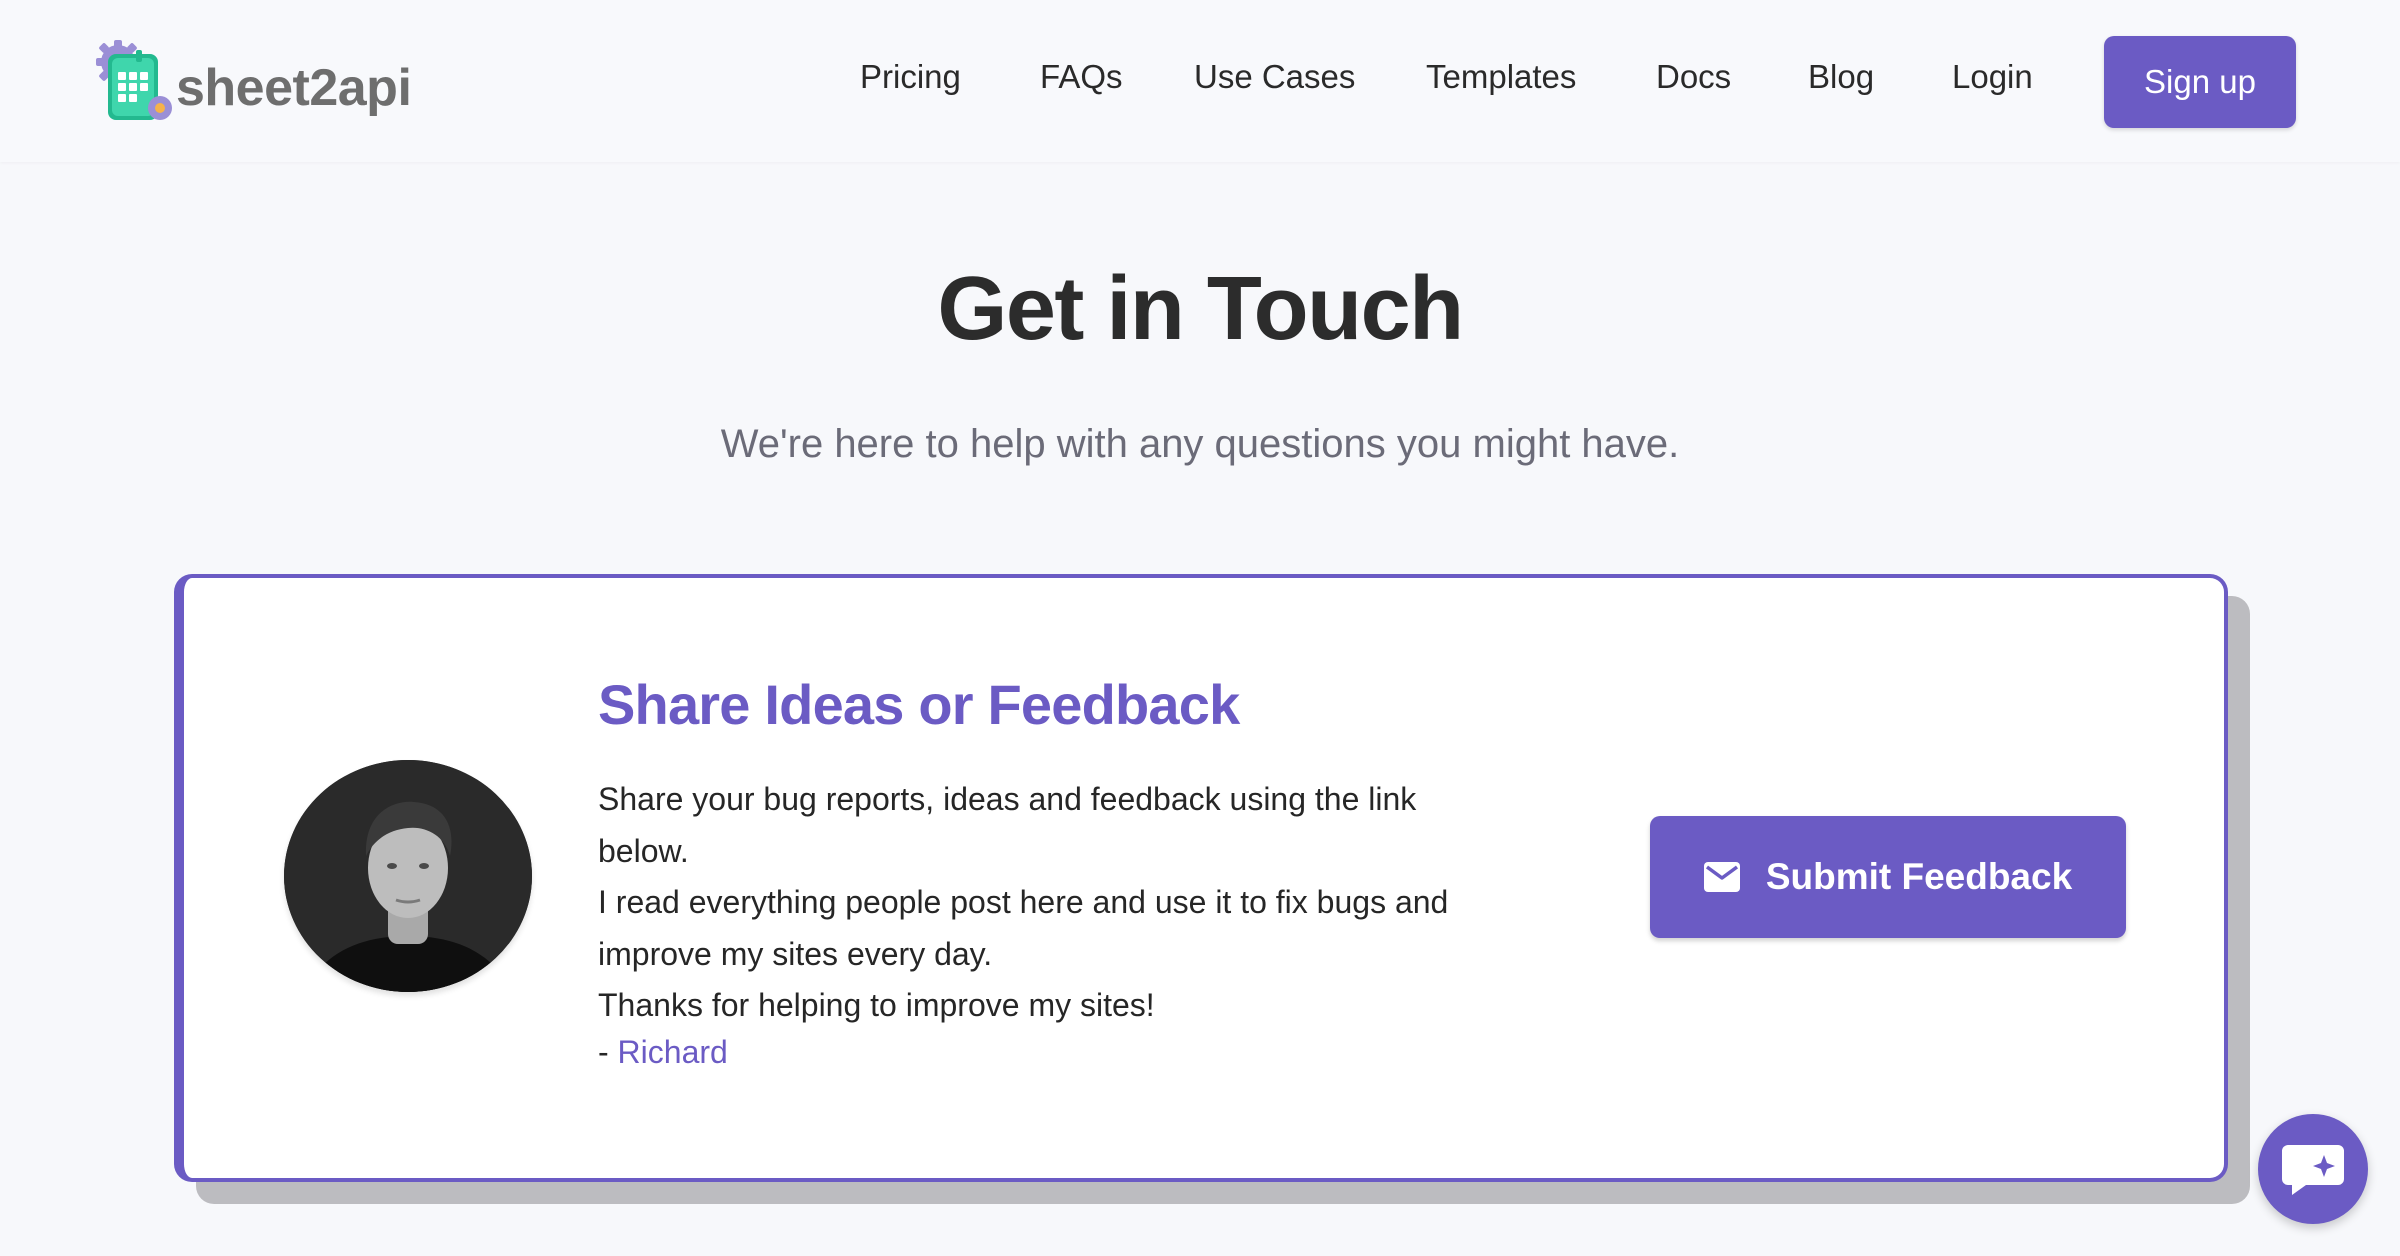 This screenshot has height=1256, width=2400. What do you see at coordinates (1081, 77) in the screenshot?
I see `nav-faqs: FAQs` at bounding box center [1081, 77].